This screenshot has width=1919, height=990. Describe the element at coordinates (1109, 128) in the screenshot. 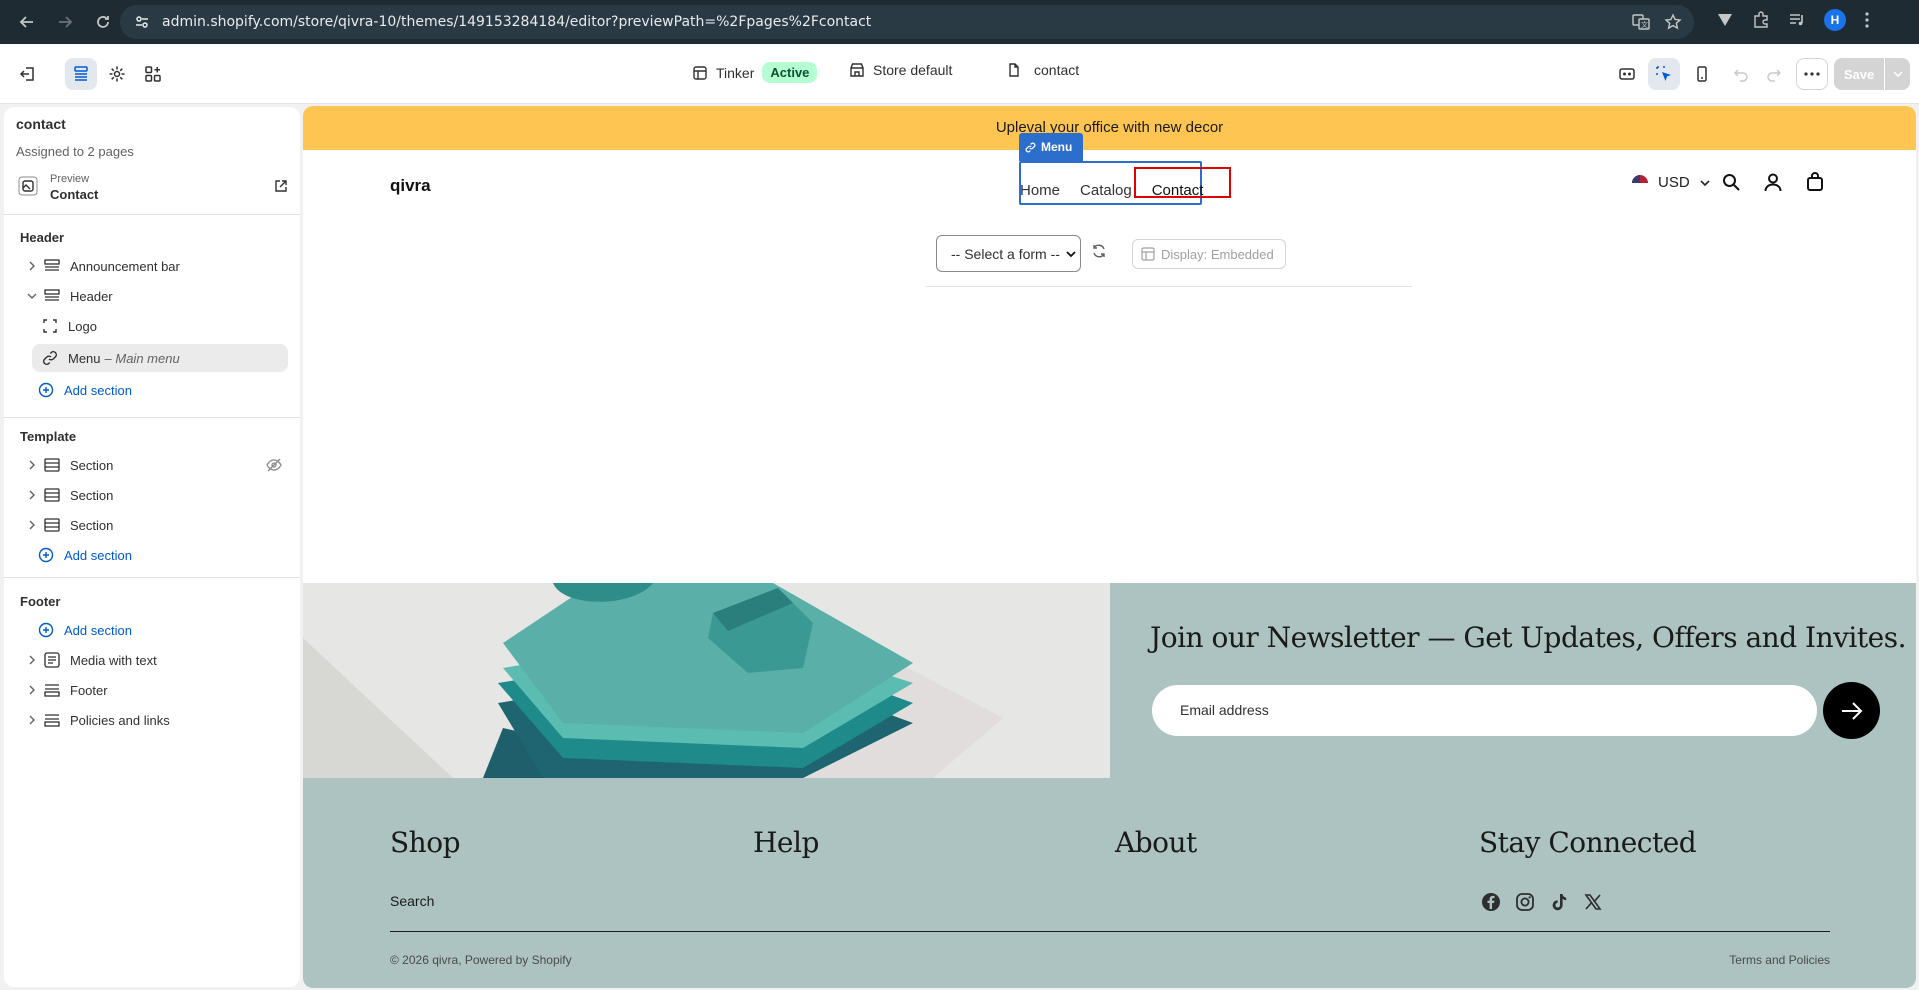

I see `announcement-bar: Upleval your office with new decor` at that location.